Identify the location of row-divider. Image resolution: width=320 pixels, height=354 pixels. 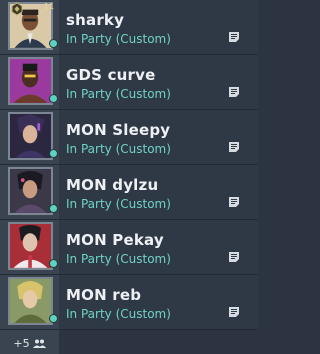
(129, 329).